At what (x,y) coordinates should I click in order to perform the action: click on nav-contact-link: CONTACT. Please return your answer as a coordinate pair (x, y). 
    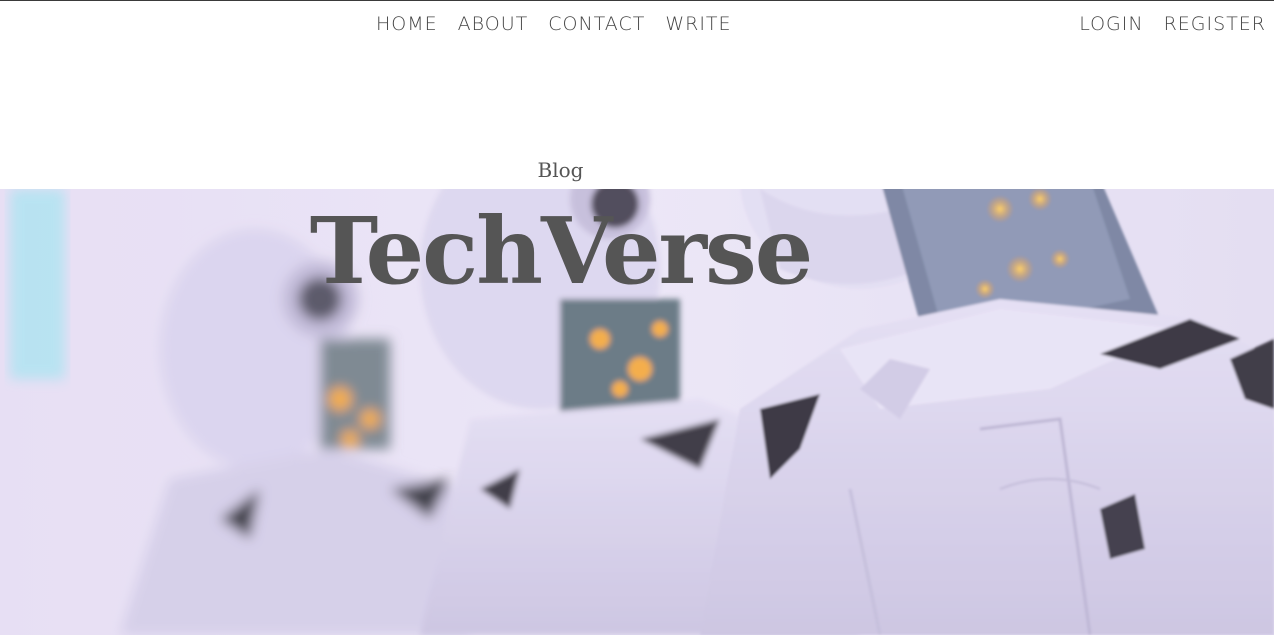
    Looking at the image, I should click on (596, 24).